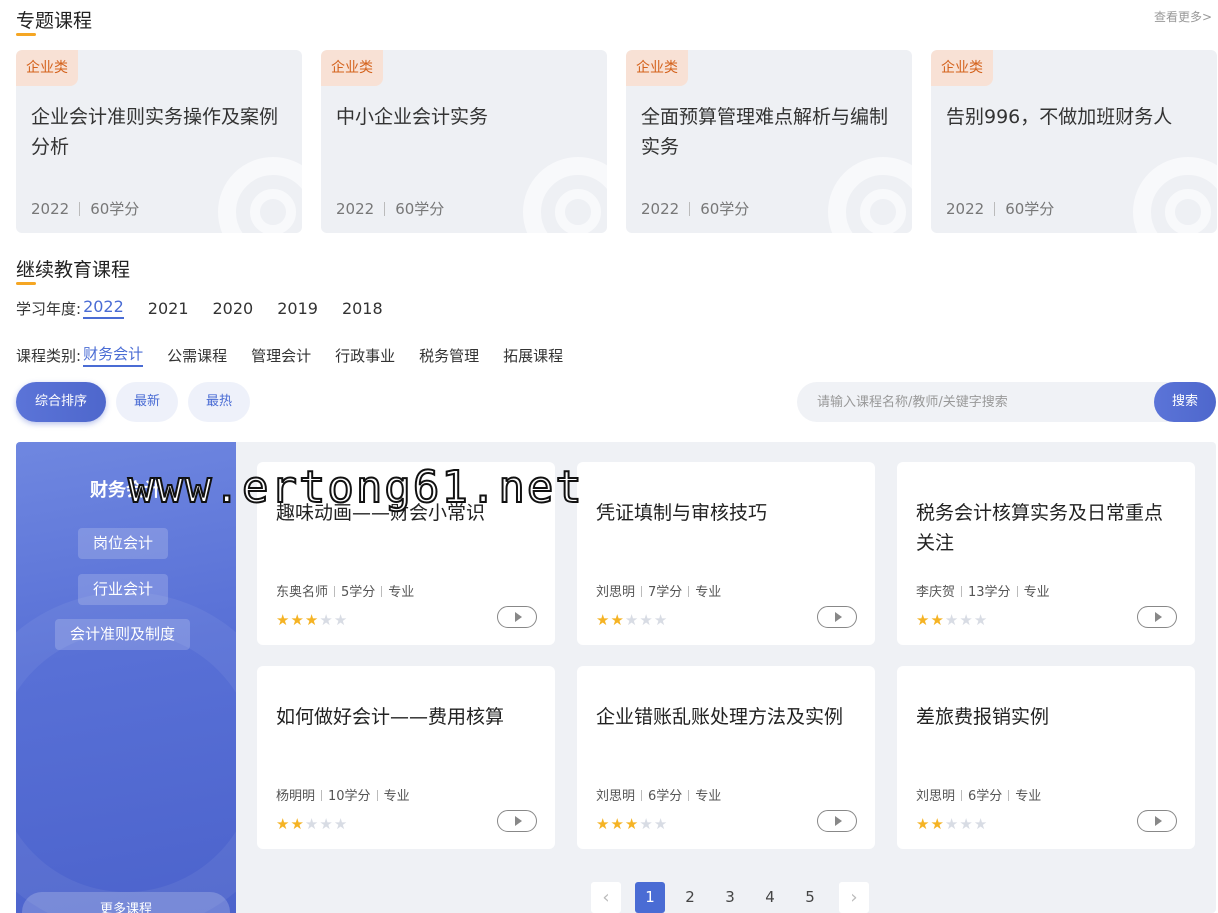 The image size is (1218, 913). Describe the element at coordinates (113, 355) in the screenshot. I see `category-option-financial-accounting: 财务会计` at that location.